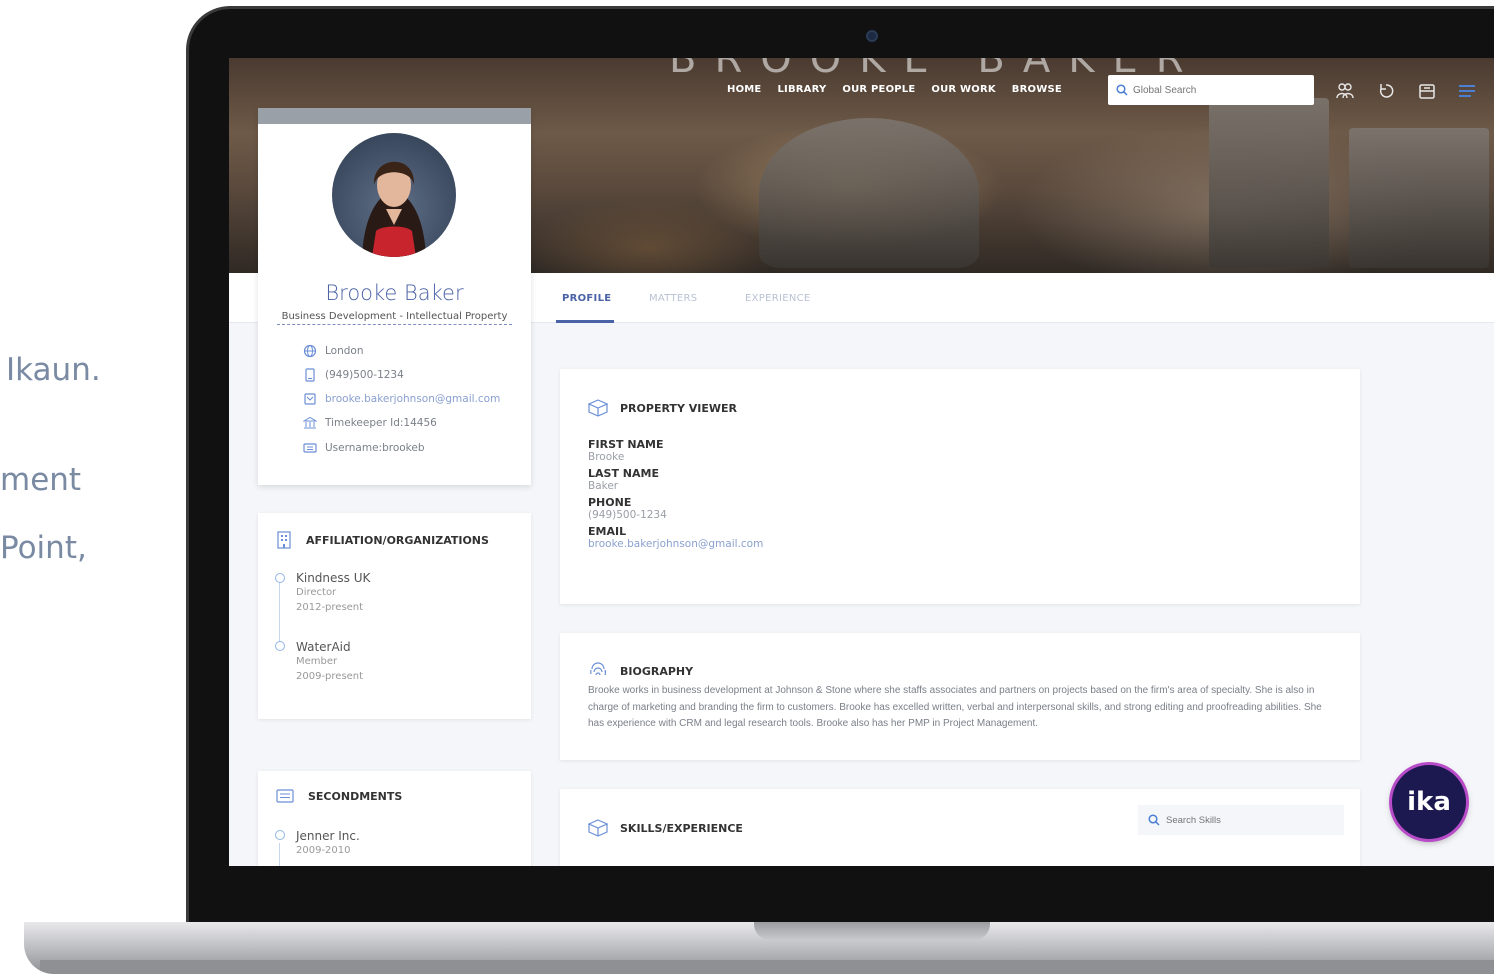  I want to click on field-value-phone: (949)500-1234, so click(627, 515).